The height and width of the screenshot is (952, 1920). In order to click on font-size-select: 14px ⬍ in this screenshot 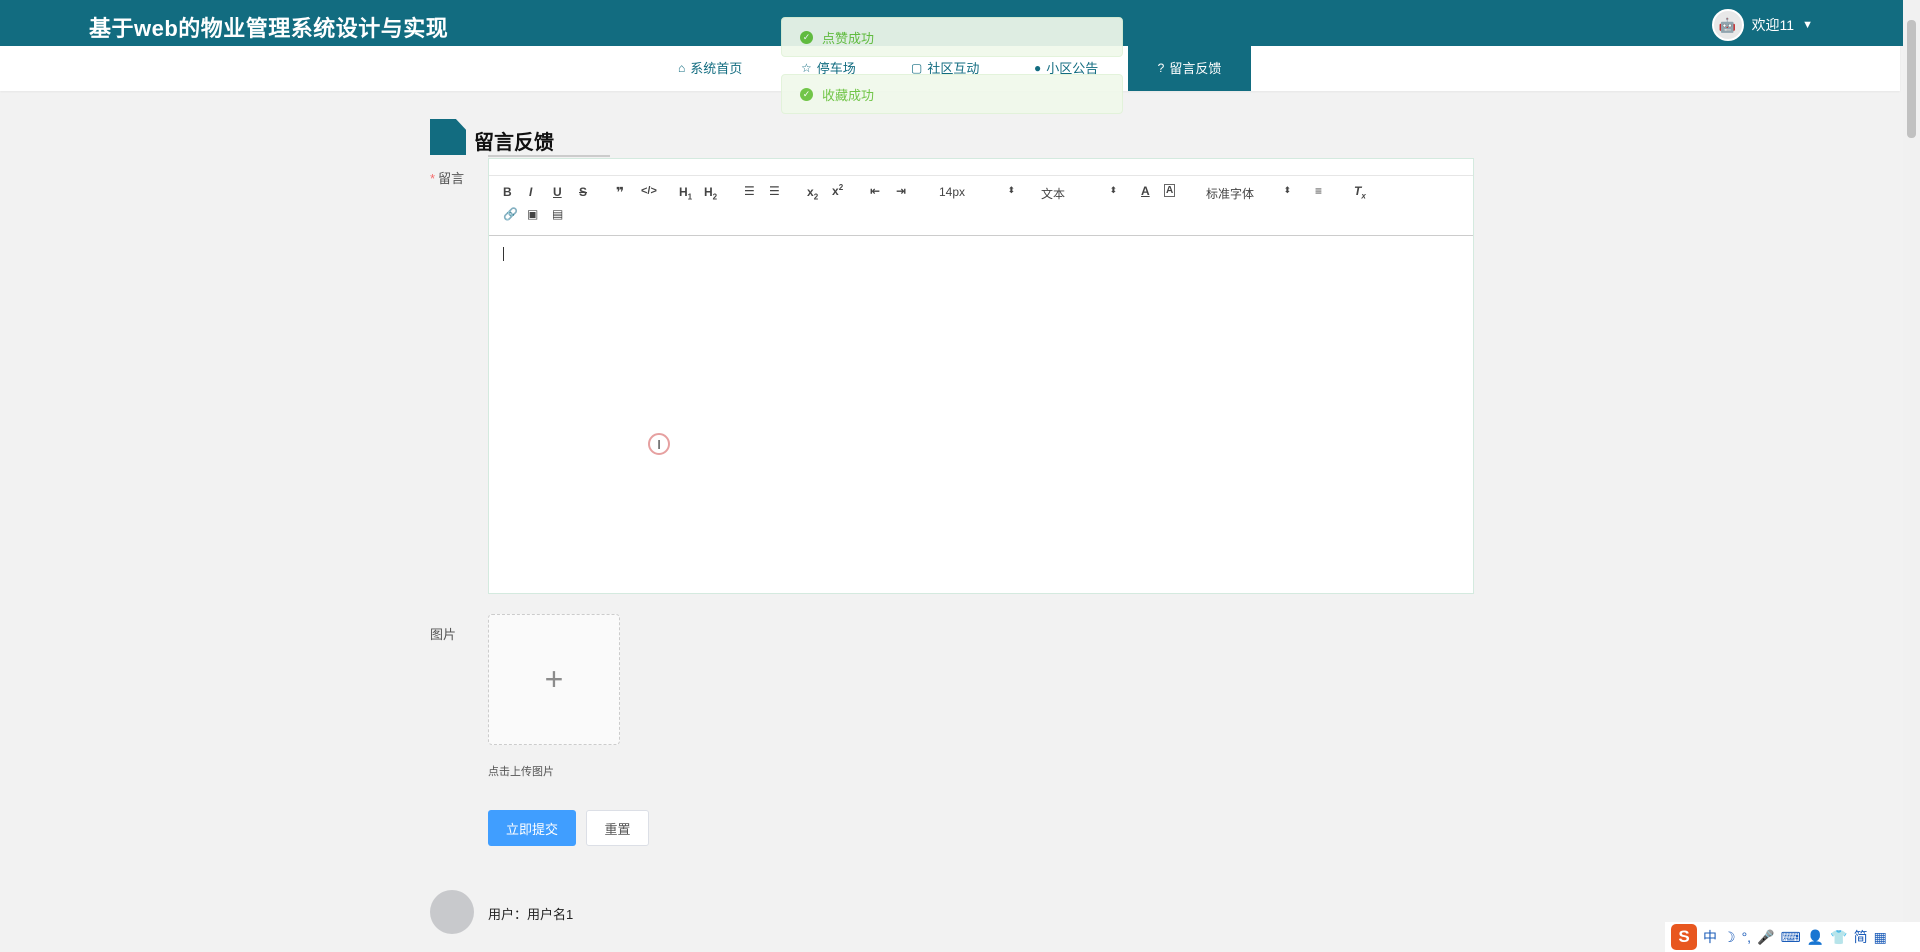, I will do `click(977, 192)`.